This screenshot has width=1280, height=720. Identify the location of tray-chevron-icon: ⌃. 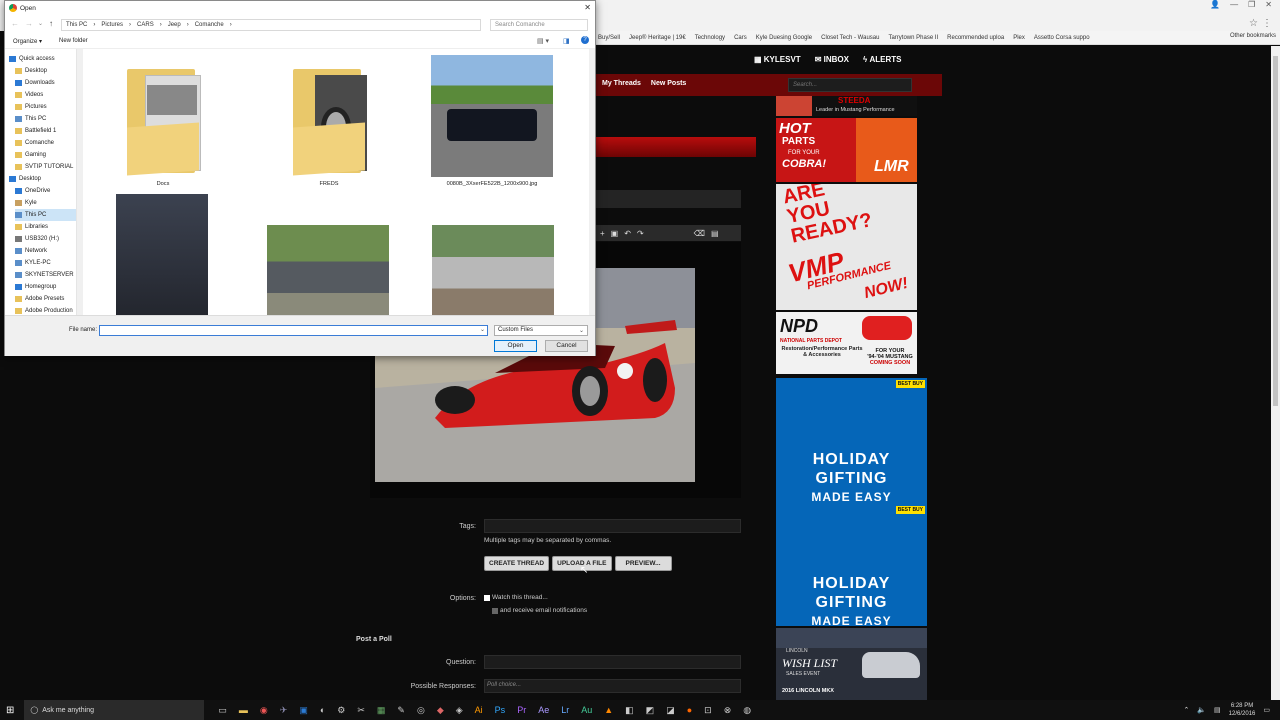
(1186, 710).